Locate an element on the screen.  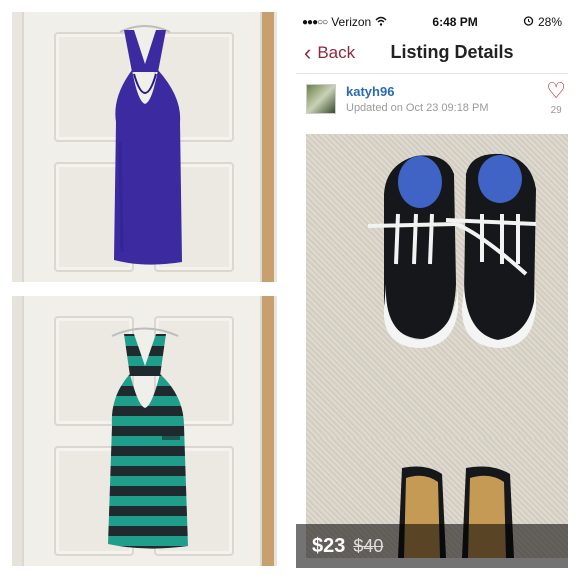
avatar is located at coordinates (321, 99).